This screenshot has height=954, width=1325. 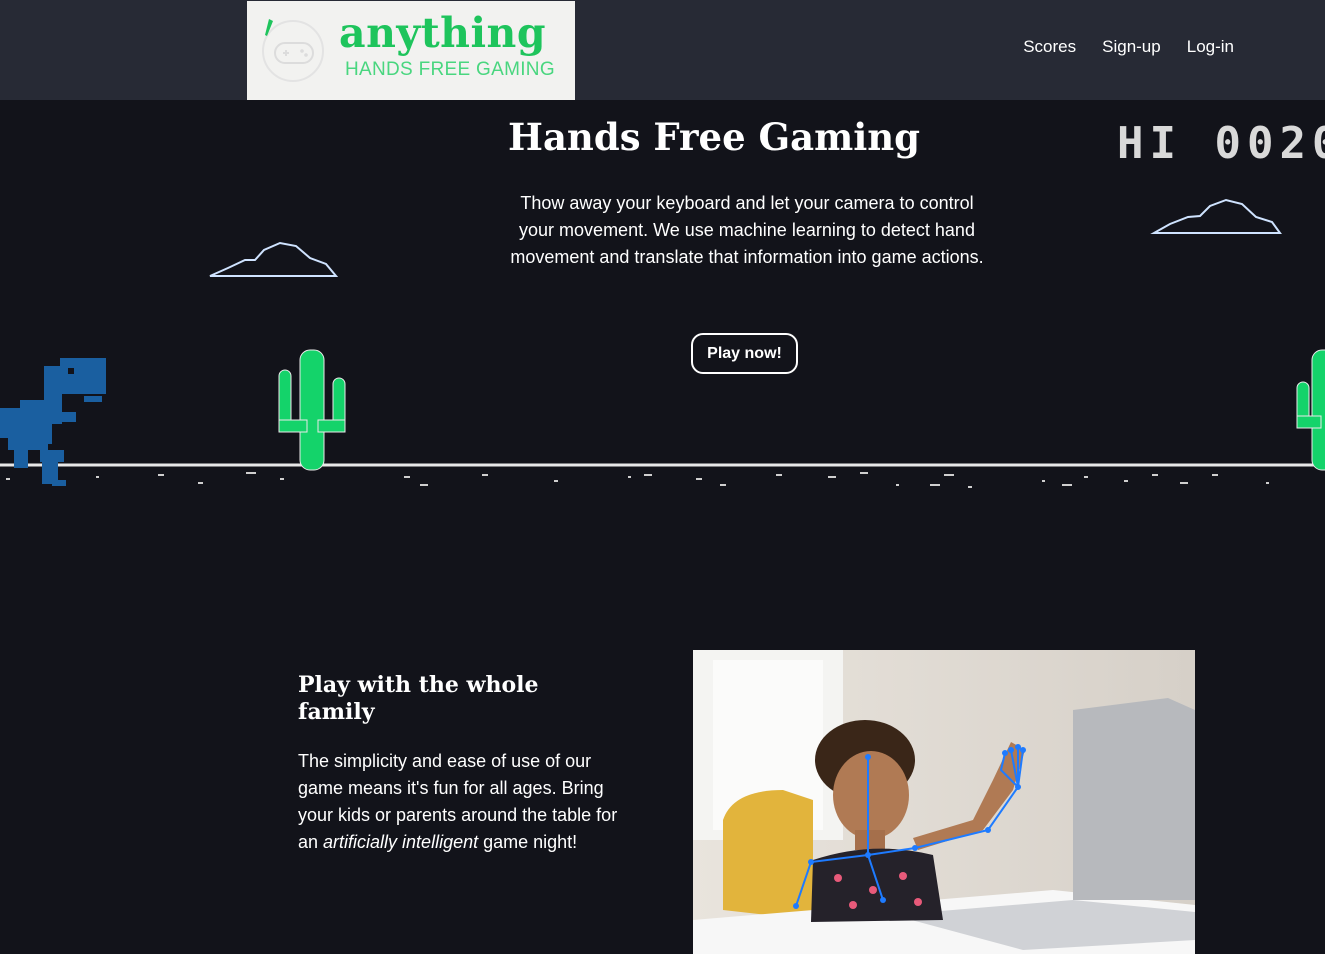 I want to click on cloud-right-icon, so click(x=1216, y=216).